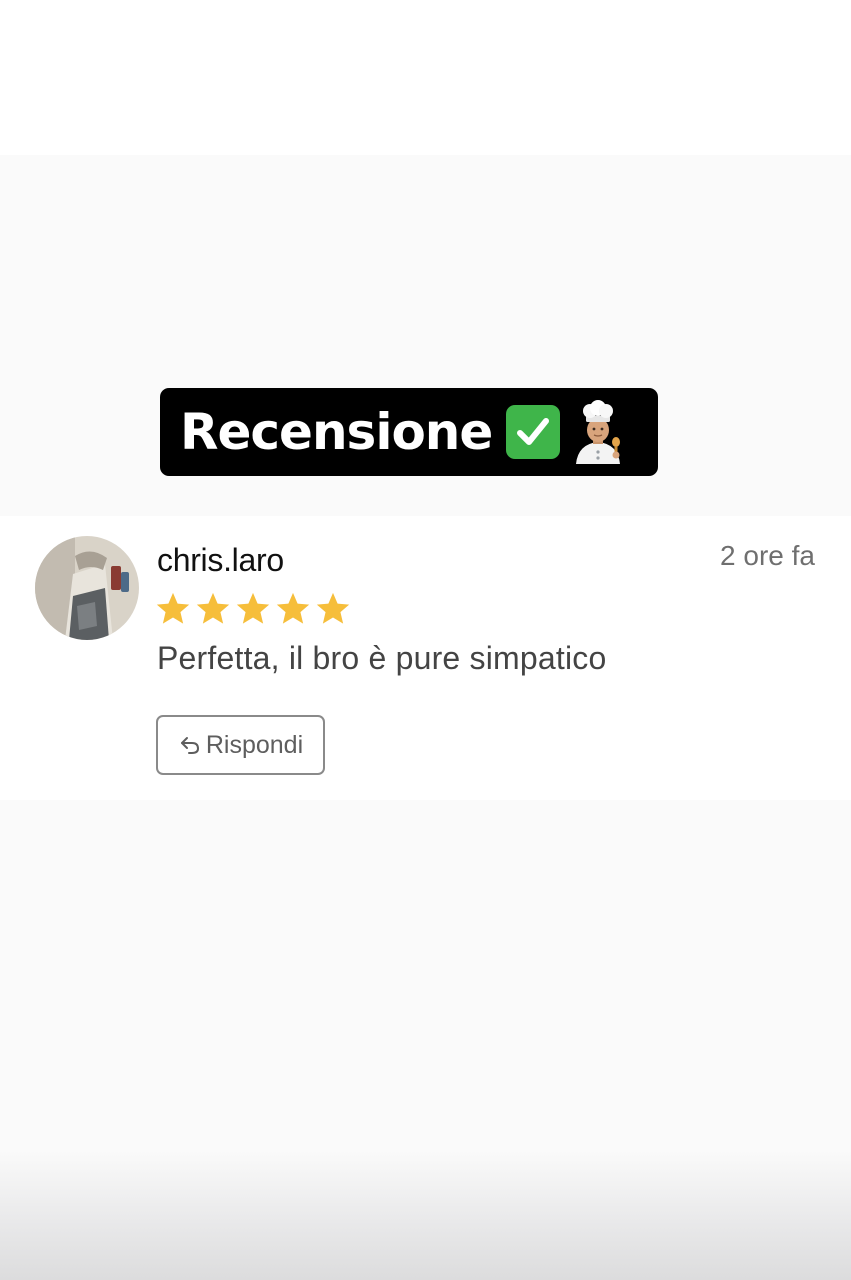 Image resolution: width=851 pixels, height=1280 pixels. I want to click on review-timestamp: 2 ore fa, so click(767, 555).